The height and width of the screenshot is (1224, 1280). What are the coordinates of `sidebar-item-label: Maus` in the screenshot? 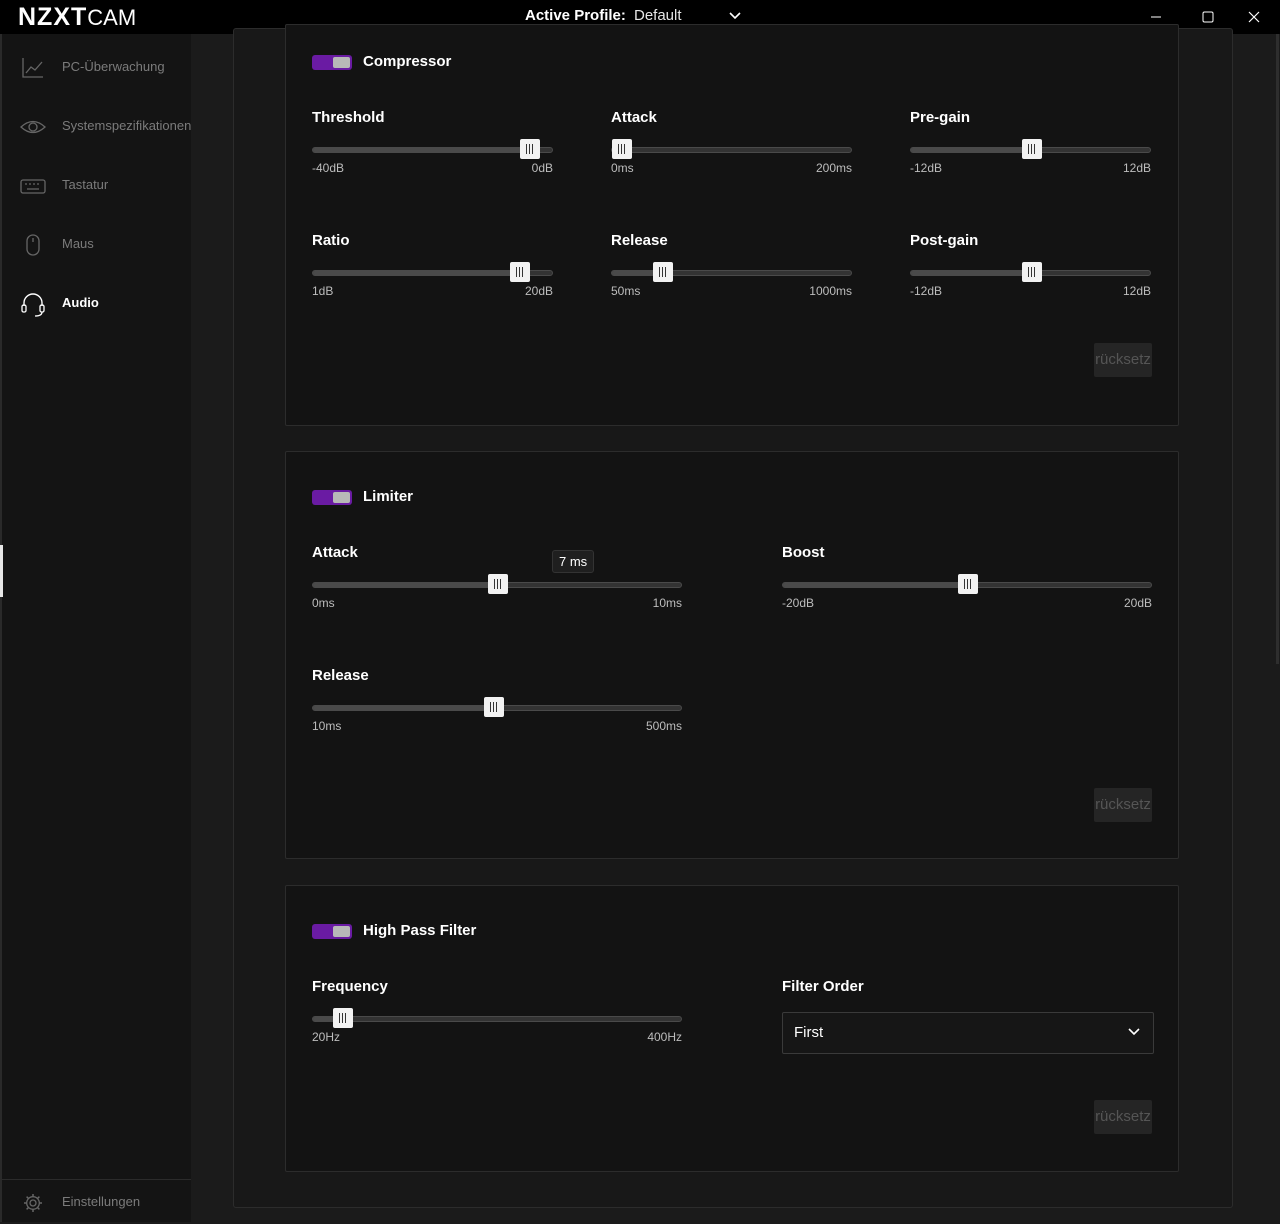 It's located at (78, 243).